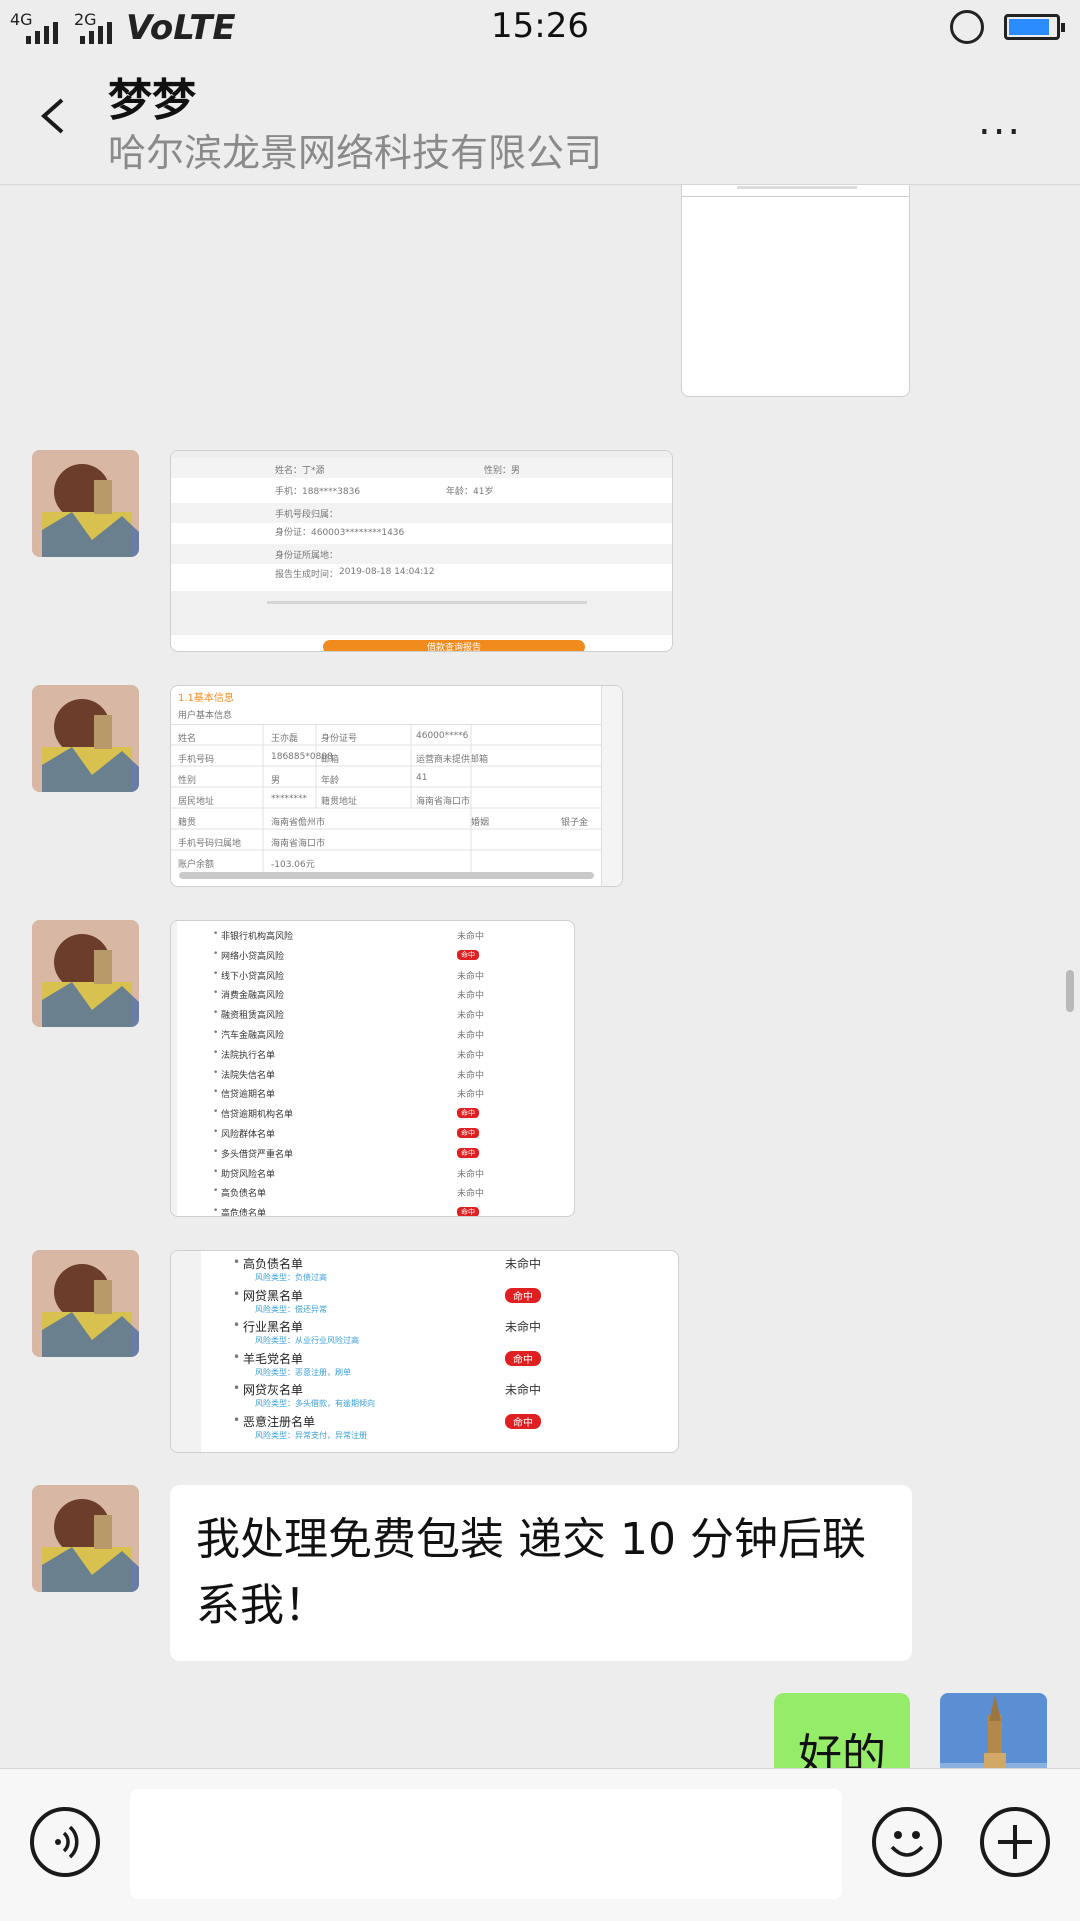  What do you see at coordinates (206, 698) in the screenshot?
I see `report2-heading: 1.1基本信息` at bounding box center [206, 698].